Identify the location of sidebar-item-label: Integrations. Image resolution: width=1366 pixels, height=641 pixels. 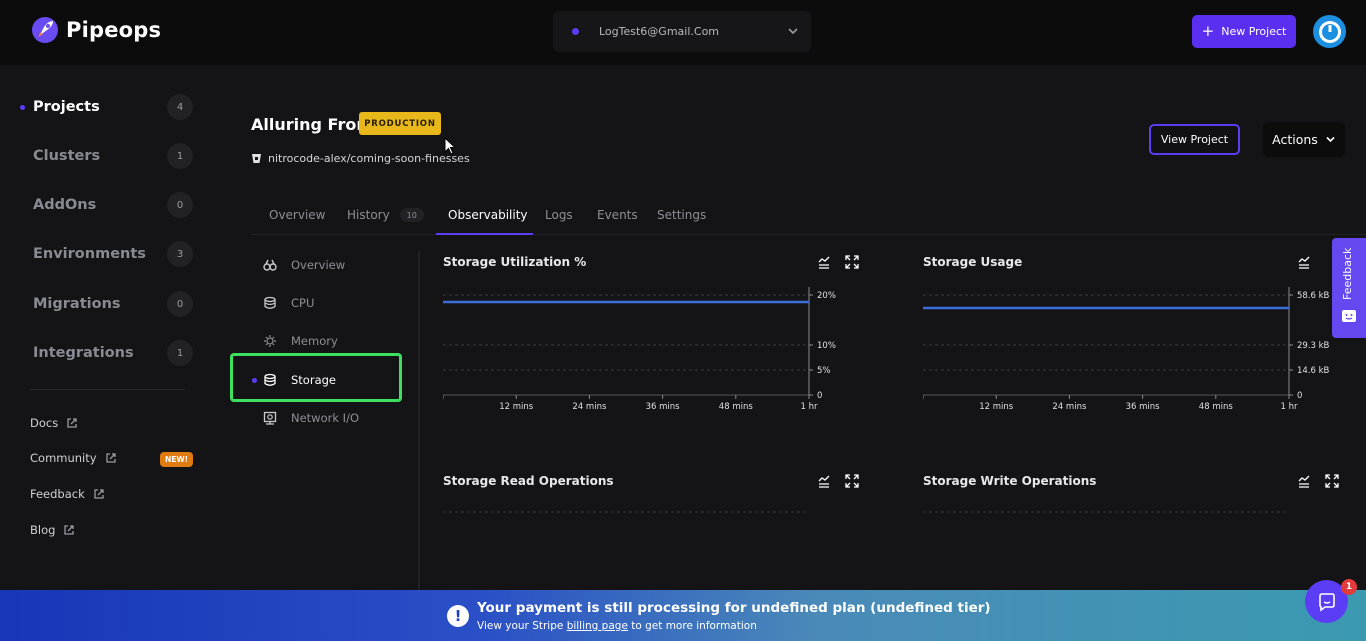
(83, 353).